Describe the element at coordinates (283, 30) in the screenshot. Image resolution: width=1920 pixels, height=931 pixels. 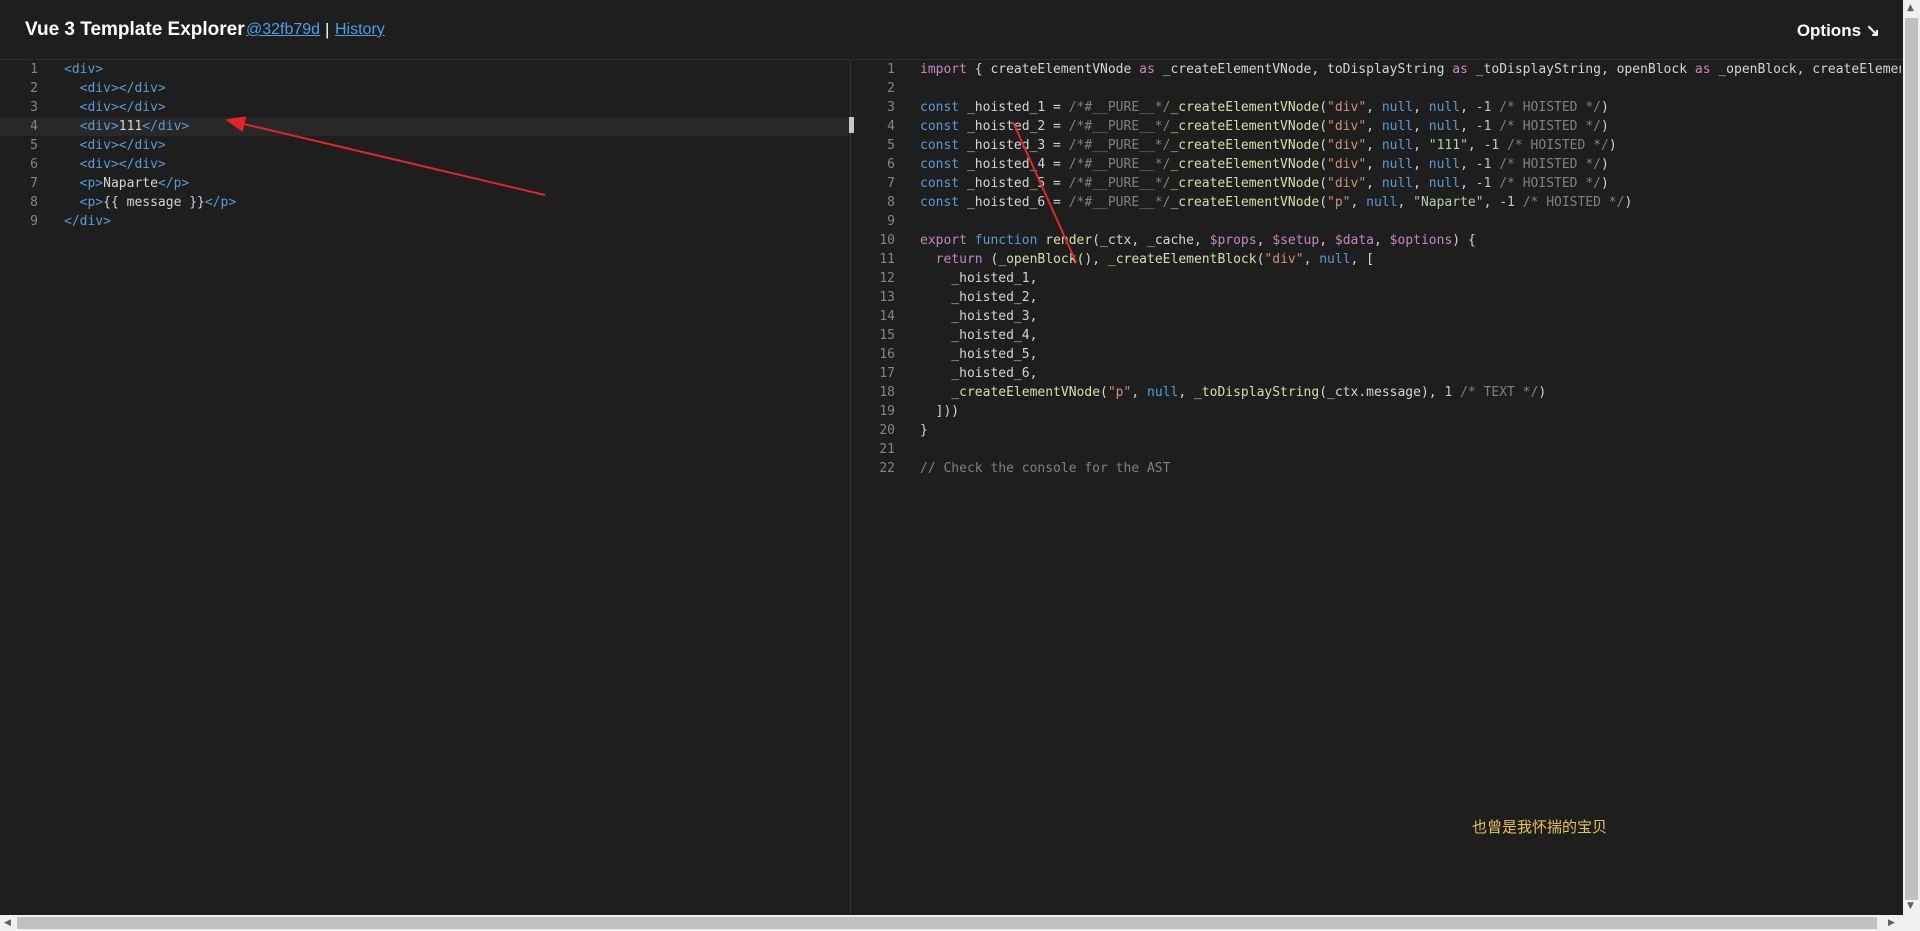
I see `commit-link: @32fb79d` at that location.